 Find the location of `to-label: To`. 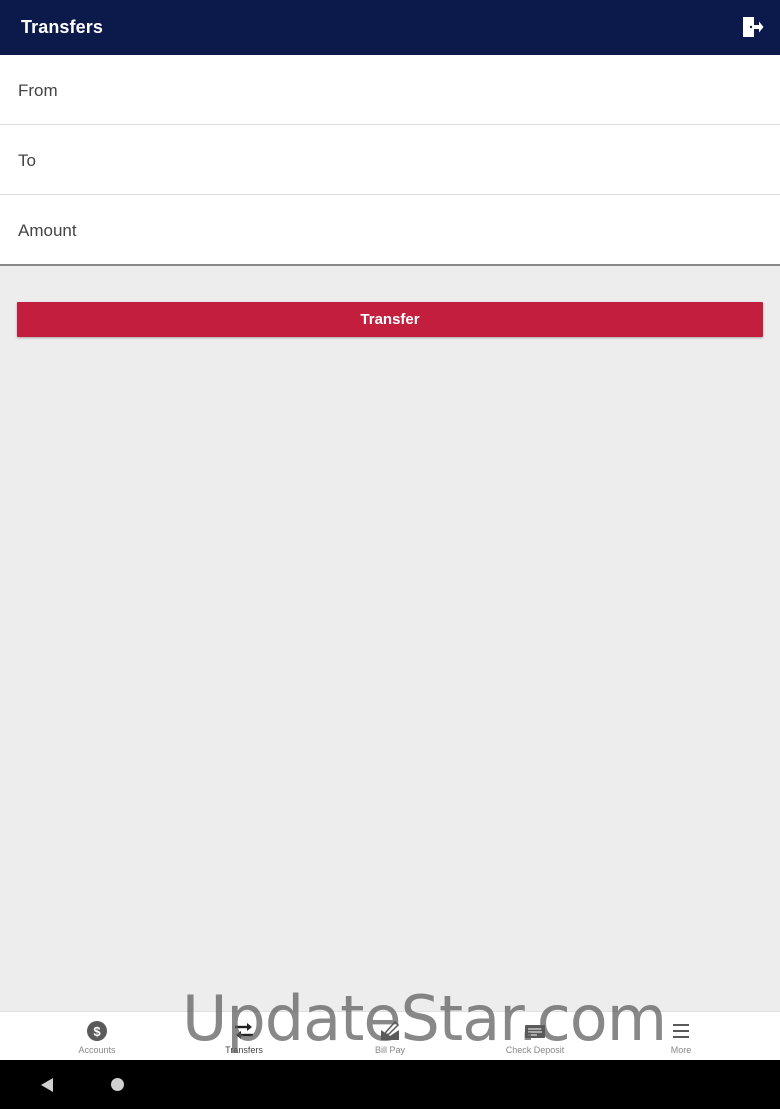

to-label: To is located at coordinates (27, 160).